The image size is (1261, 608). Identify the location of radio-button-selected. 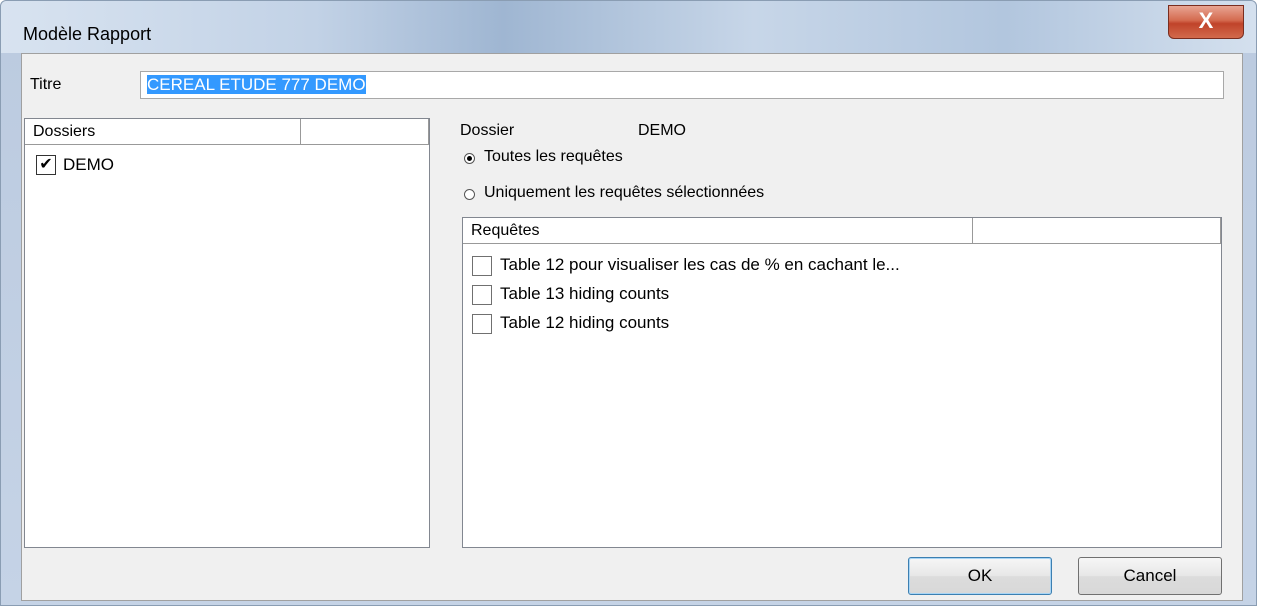
(469, 158).